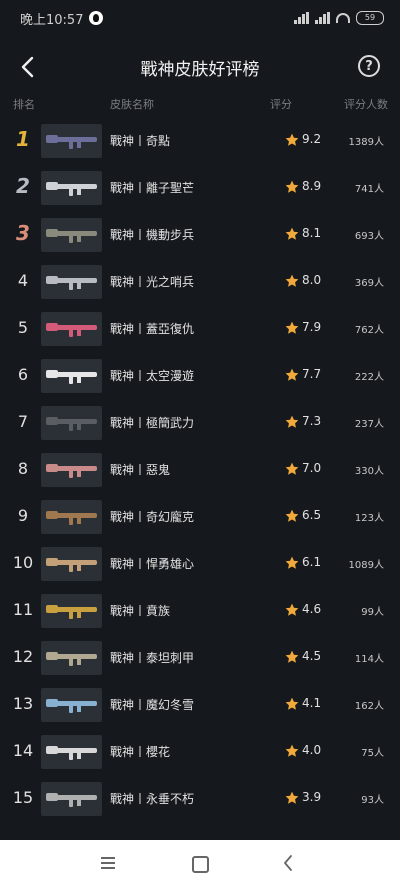  I want to click on skin-name: 戰神丨悍勇雄心, so click(152, 564).